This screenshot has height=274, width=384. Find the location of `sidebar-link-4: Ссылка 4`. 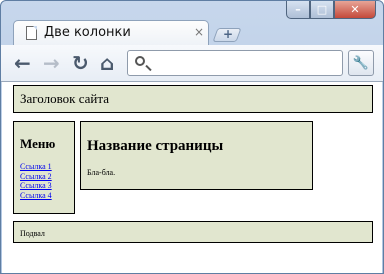

sidebar-link-4: Ссылка 4 is located at coordinates (36, 196).